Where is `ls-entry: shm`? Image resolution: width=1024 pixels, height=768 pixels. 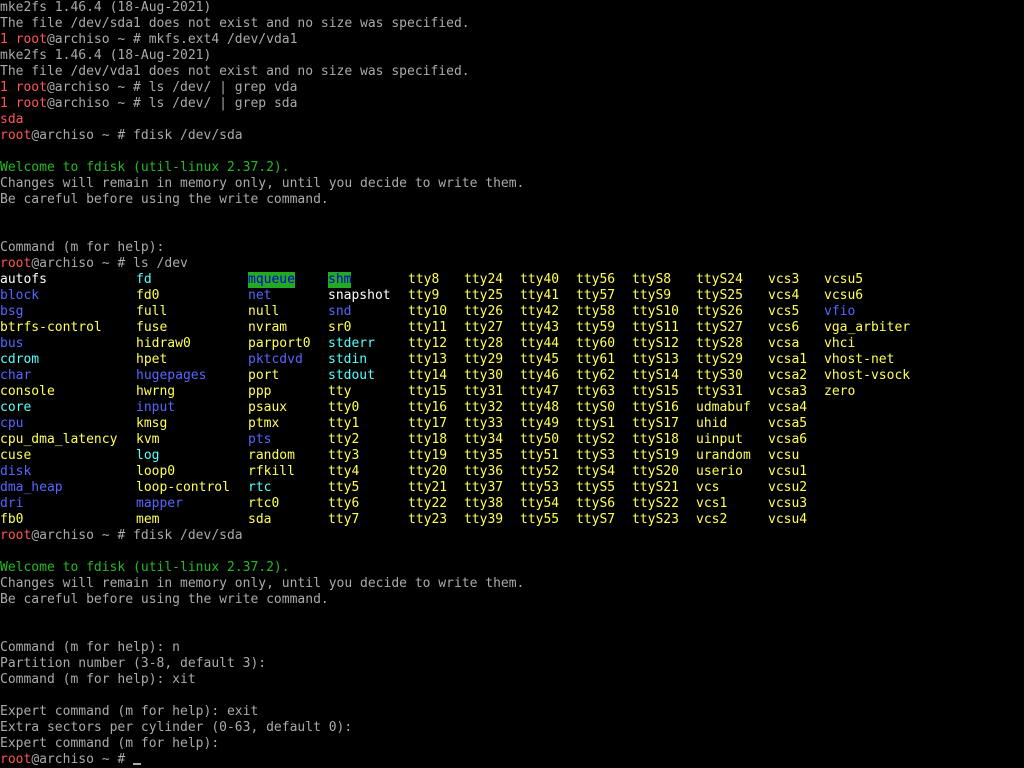 ls-entry: shm is located at coordinates (340, 280).